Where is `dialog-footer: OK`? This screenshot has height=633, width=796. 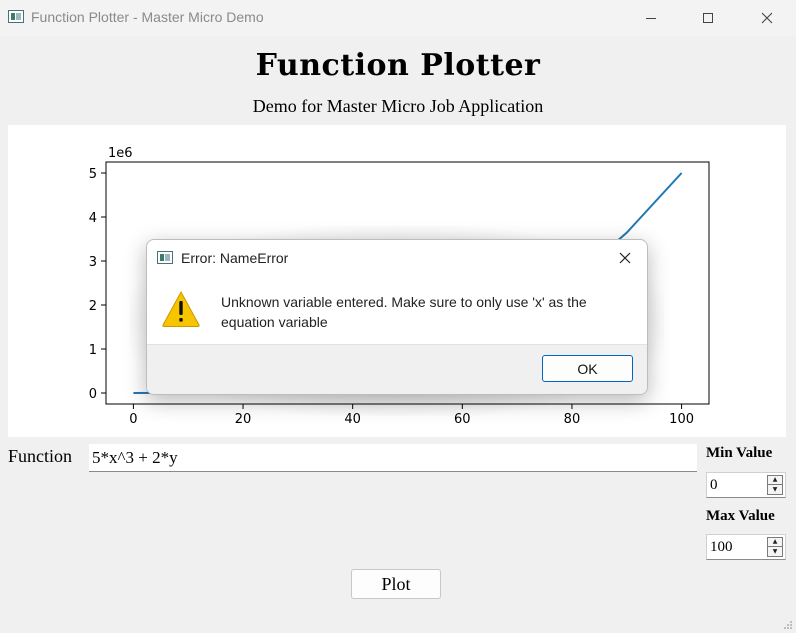 dialog-footer: OK is located at coordinates (397, 369).